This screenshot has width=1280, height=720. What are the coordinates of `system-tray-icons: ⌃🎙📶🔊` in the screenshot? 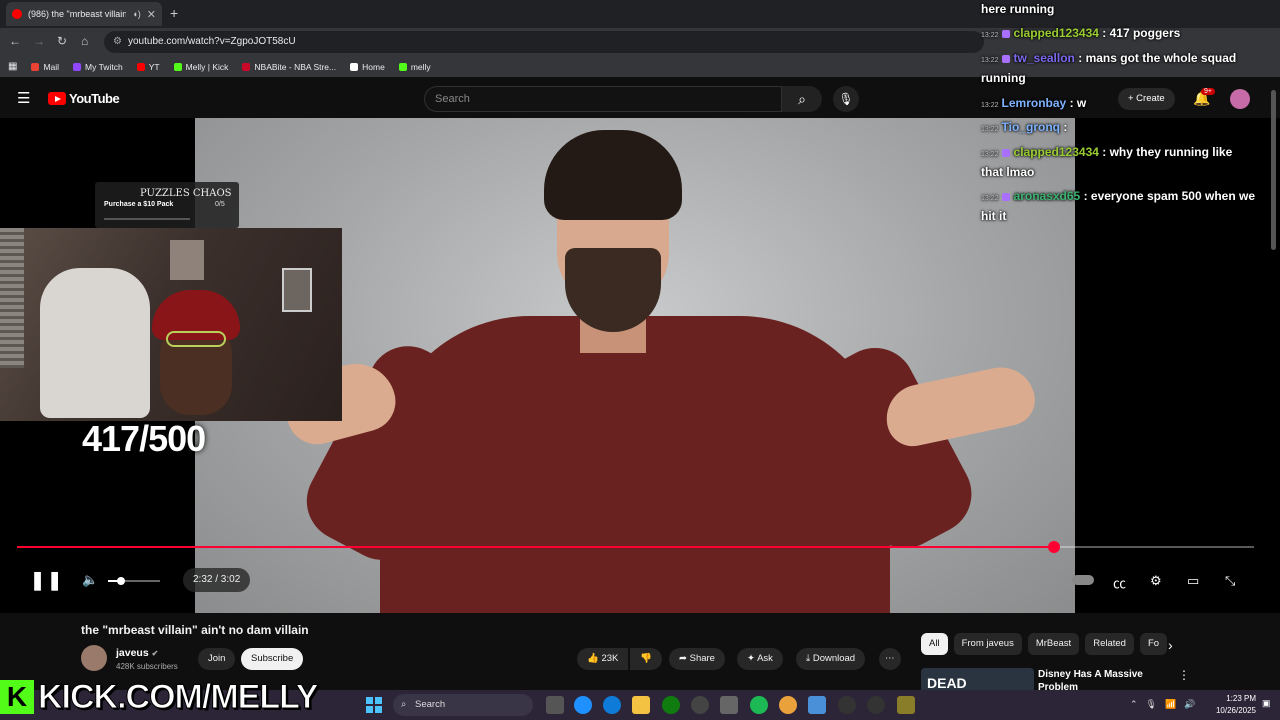 It's located at (1166, 704).